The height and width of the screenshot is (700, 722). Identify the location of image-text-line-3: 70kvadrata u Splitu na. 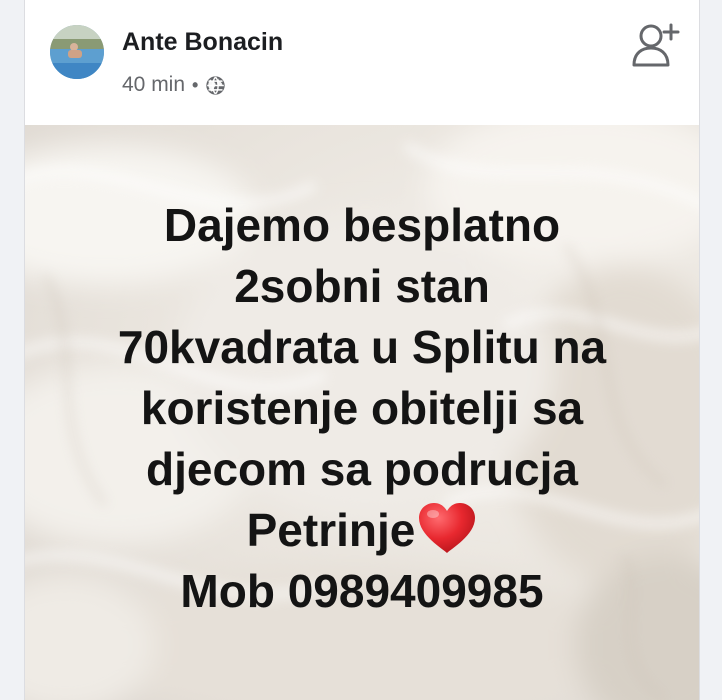
(362, 347).